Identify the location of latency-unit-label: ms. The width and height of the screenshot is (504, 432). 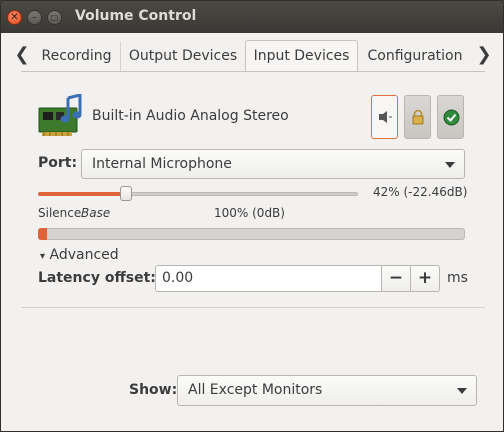
(457, 278).